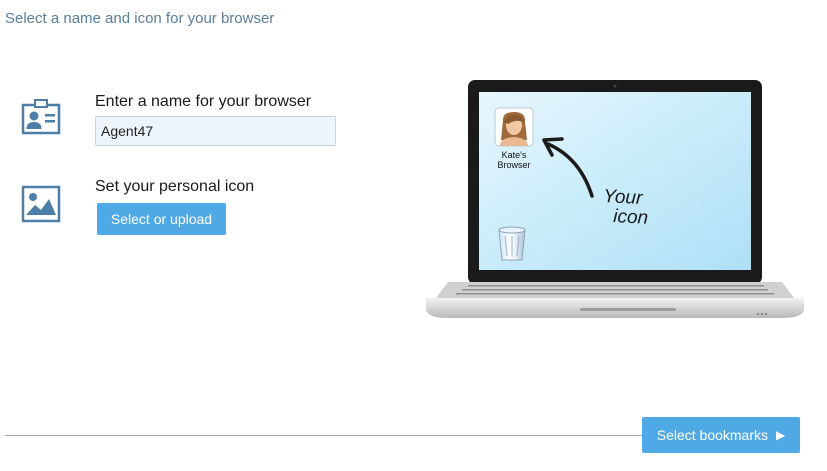  I want to click on handwriting-line2: icon, so click(631, 217).